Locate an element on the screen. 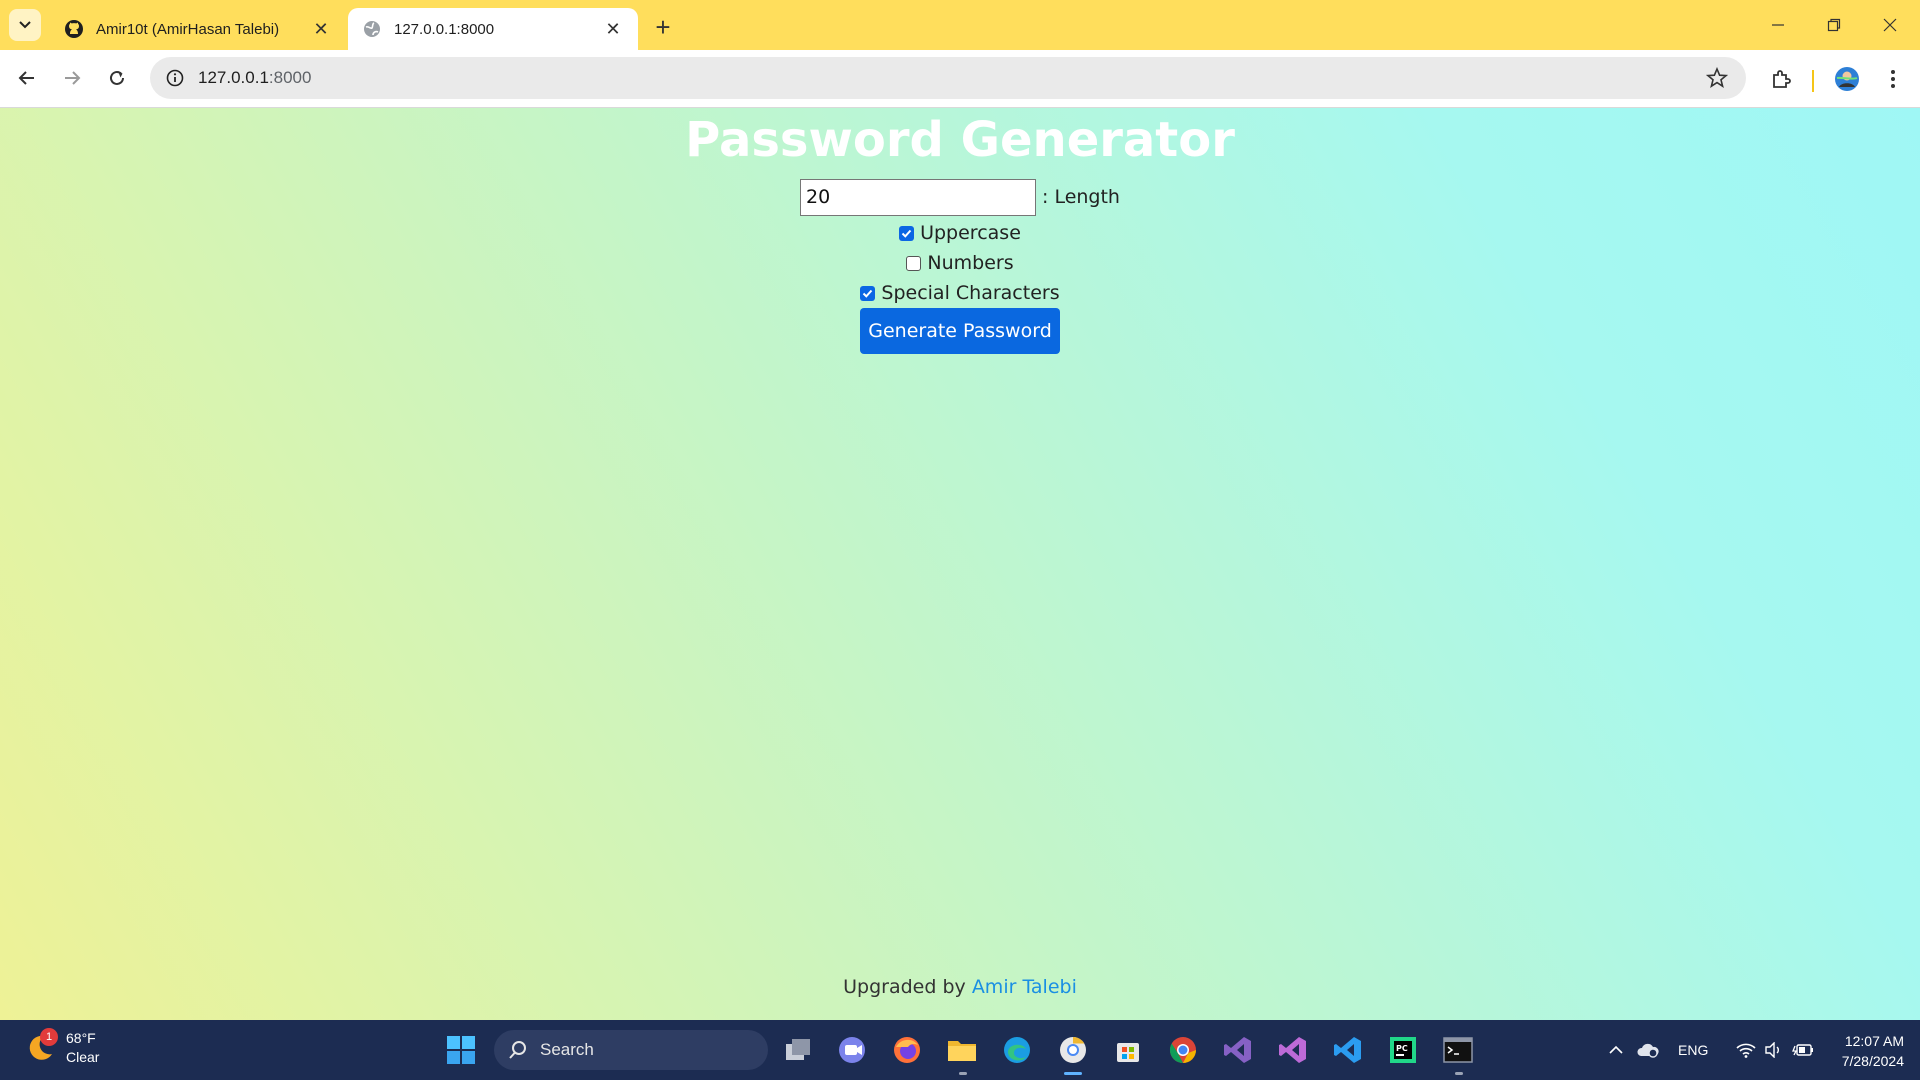 This screenshot has height=1080, width=1920. forward-button is located at coordinates (72, 78).